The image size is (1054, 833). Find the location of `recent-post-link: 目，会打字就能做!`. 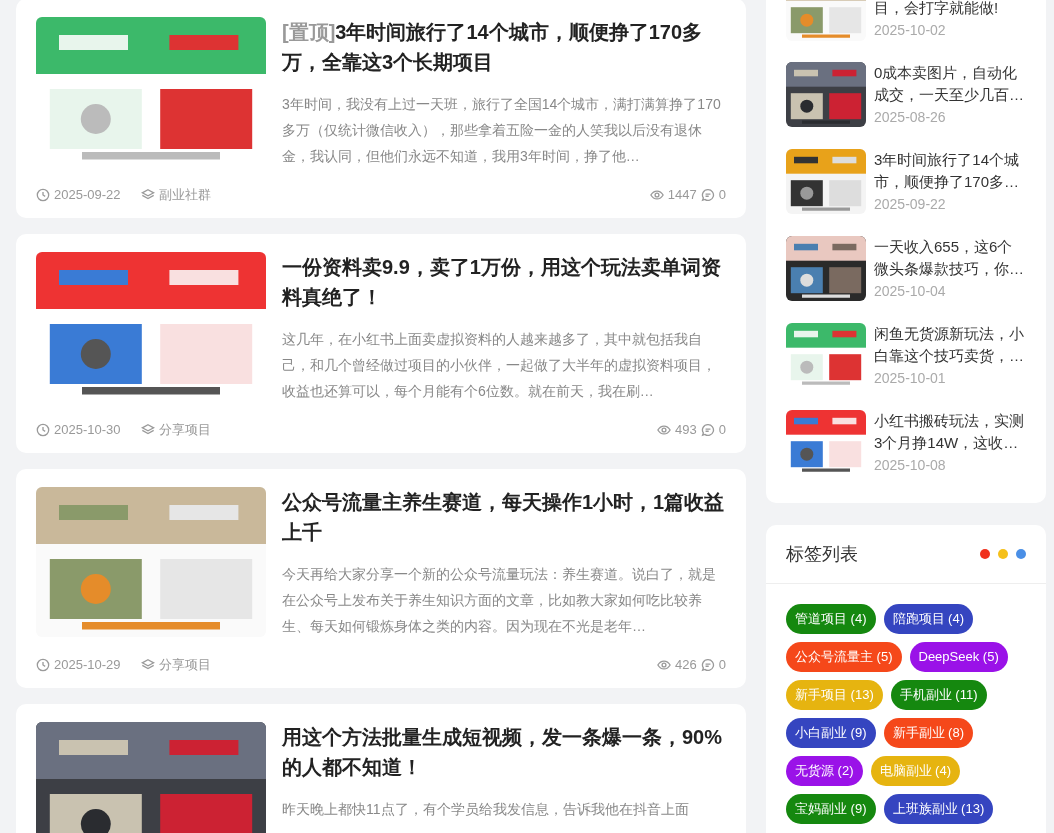

recent-post-link: 目，会打字就能做! is located at coordinates (950, 9).